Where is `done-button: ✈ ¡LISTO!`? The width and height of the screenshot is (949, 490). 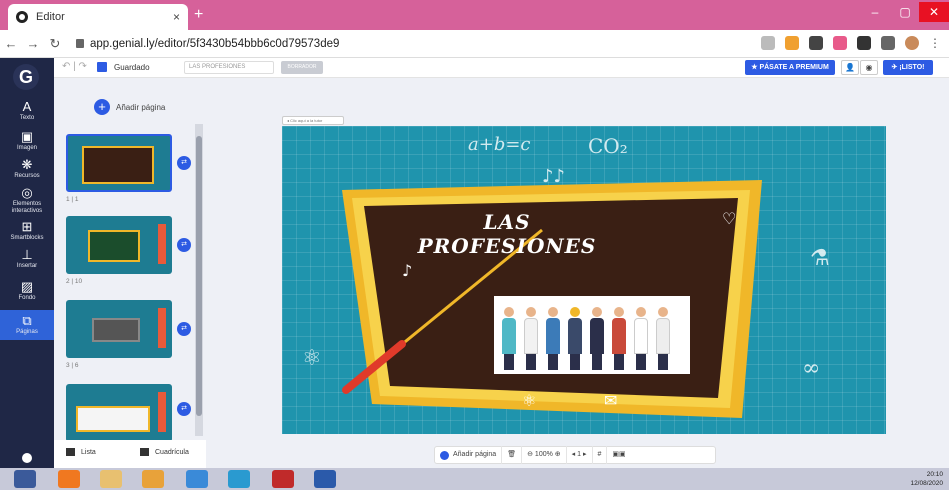 done-button: ✈ ¡LISTO! is located at coordinates (908, 67).